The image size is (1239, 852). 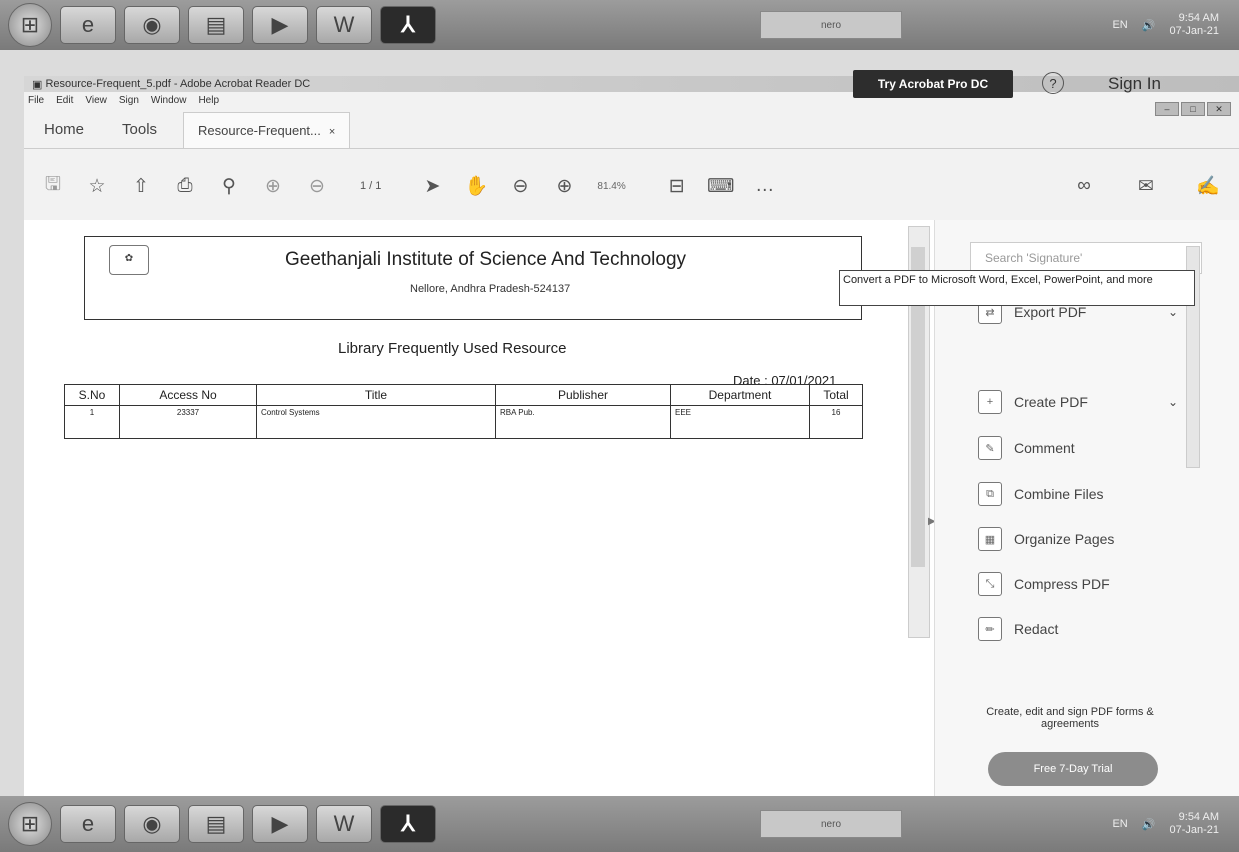 I want to click on report-title: Library Frequently Used Resource, so click(x=452, y=348).